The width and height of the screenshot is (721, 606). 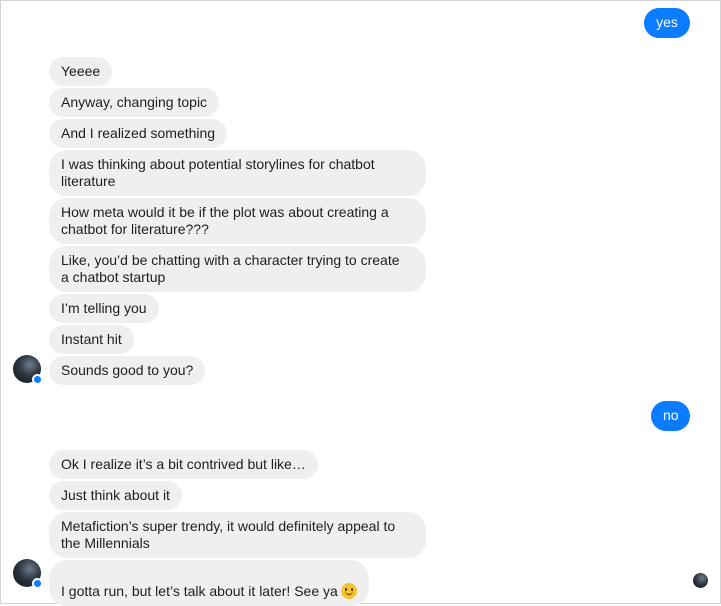 I want to click on incoming-message: Just think about it, so click(x=115, y=495).